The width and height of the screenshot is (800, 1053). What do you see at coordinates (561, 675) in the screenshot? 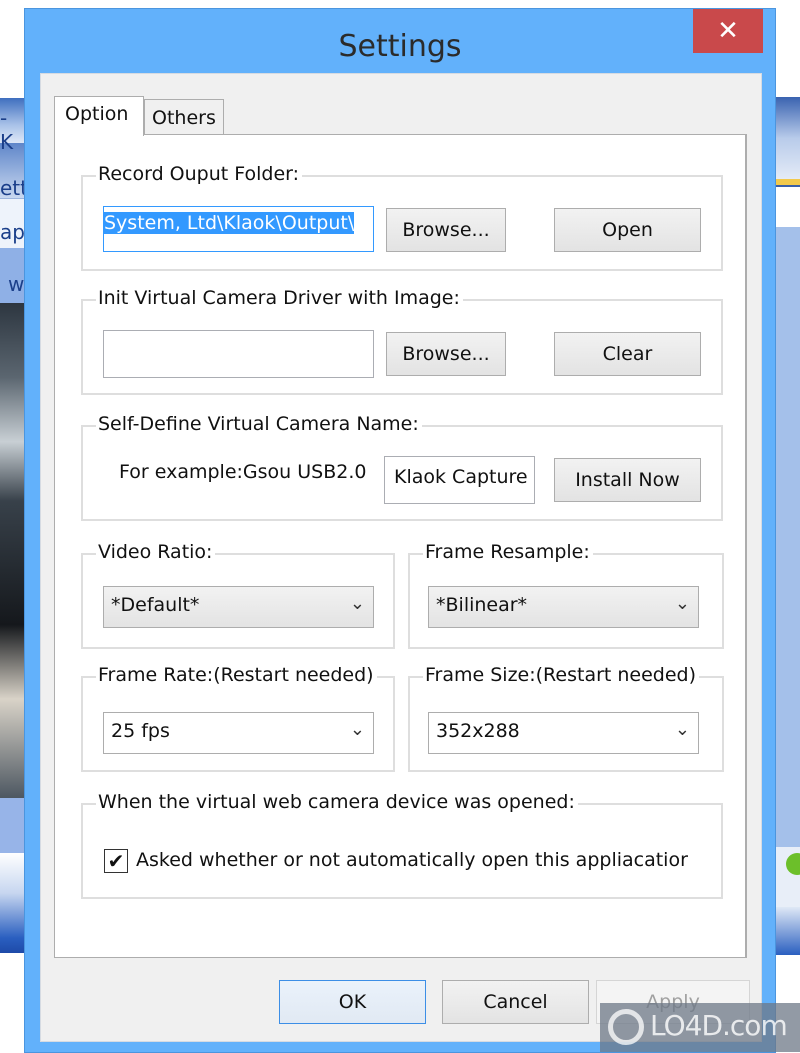
I see `frame-size-label: Frame Size:(Restart needed)` at bounding box center [561, 675].